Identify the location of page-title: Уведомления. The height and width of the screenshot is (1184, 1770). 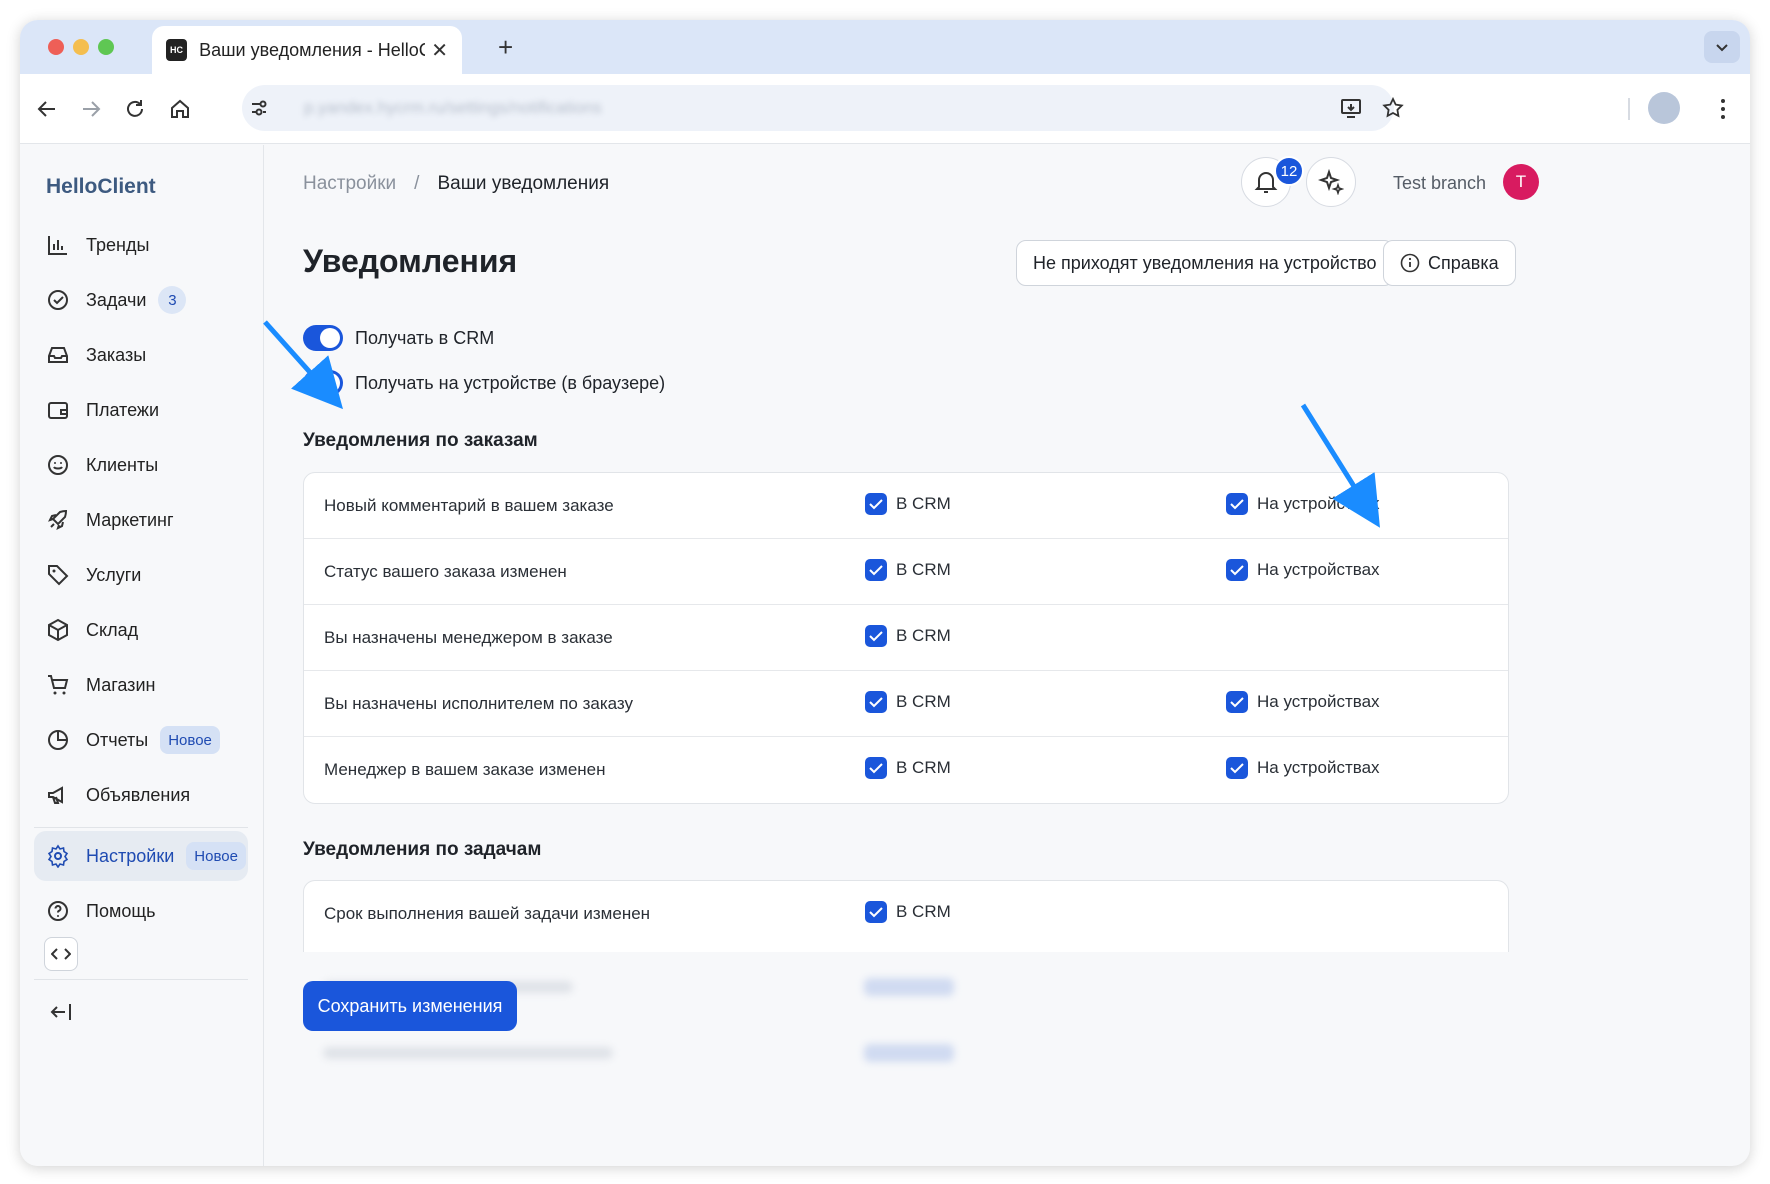
(410, 261).